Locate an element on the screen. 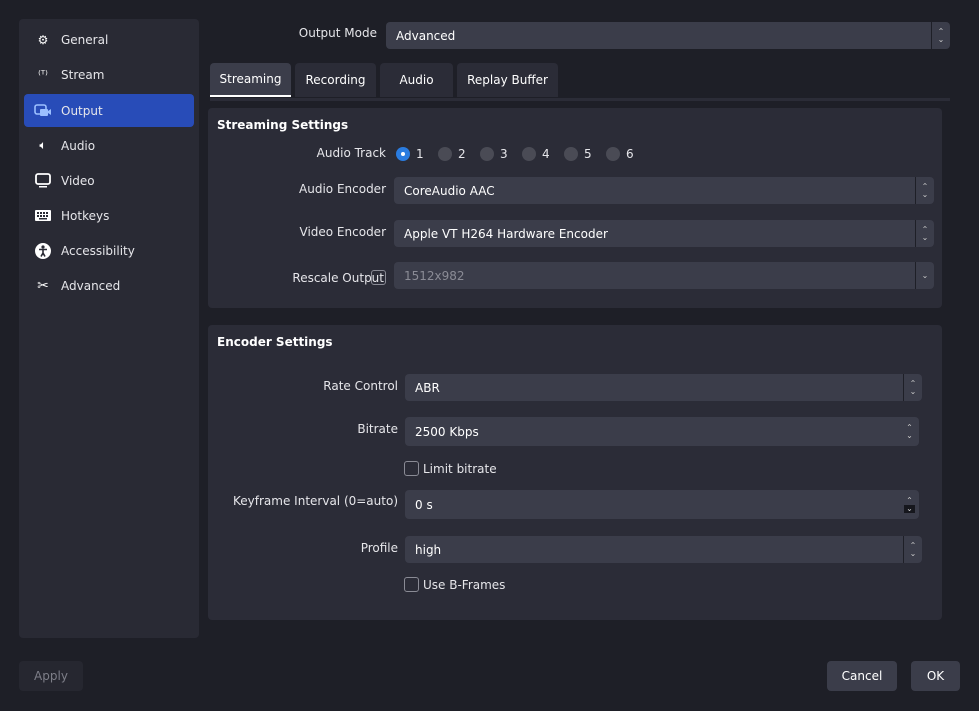  speaker-icon: 🔈︎ is located at coordinates (43, 145).